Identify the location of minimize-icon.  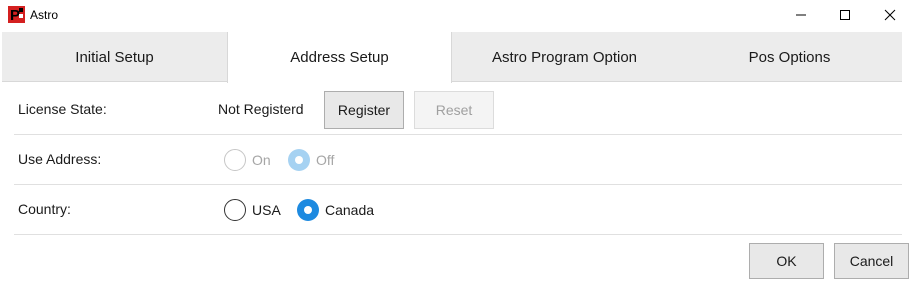
(801, 15).